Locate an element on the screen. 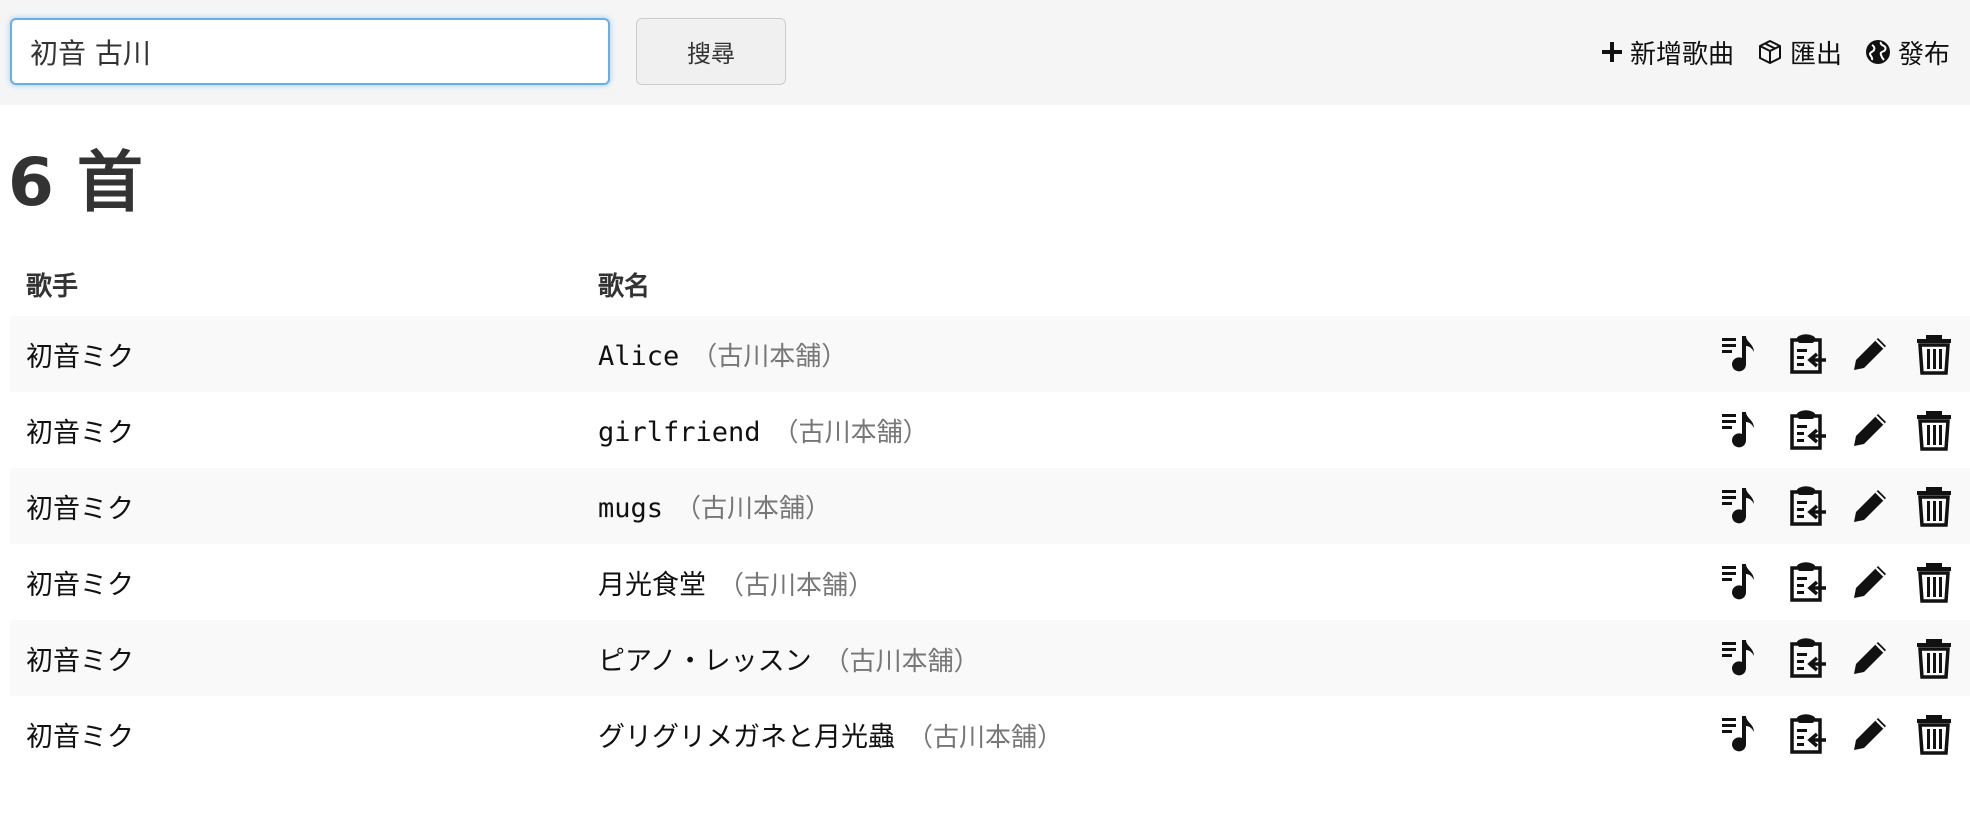 The width and height of the screenshot is (1970, 826). table-row: 初音ミク ピアノ・レッスン （古川本舗） is located at coordinates (990, 658).